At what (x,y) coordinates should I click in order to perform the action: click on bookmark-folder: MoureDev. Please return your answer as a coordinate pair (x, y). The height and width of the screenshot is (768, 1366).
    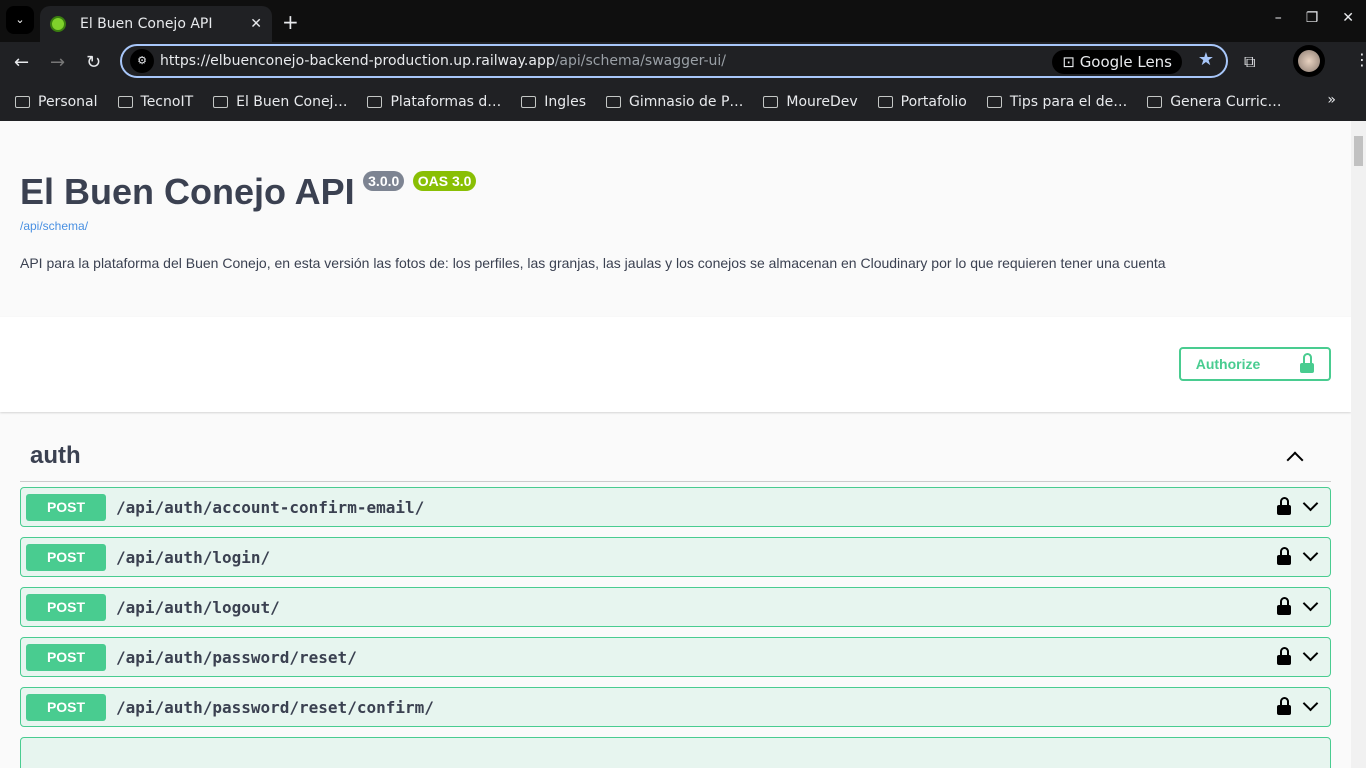
    Looking at the image, I should click on (810, 101).